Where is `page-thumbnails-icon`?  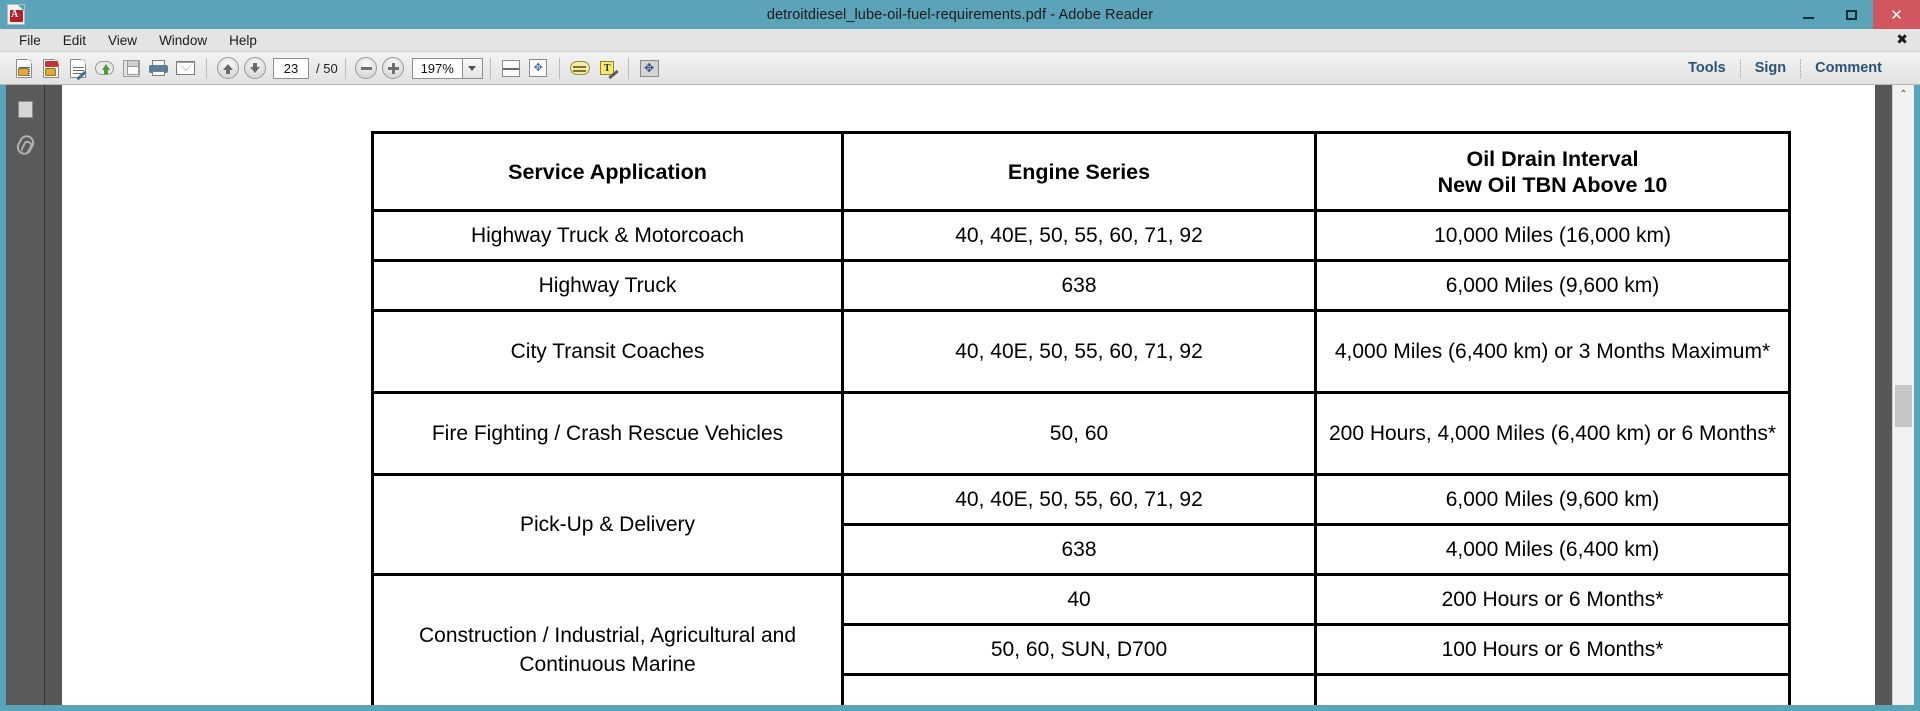 page-thumbnails-icon is located at coordinates (23, 111).